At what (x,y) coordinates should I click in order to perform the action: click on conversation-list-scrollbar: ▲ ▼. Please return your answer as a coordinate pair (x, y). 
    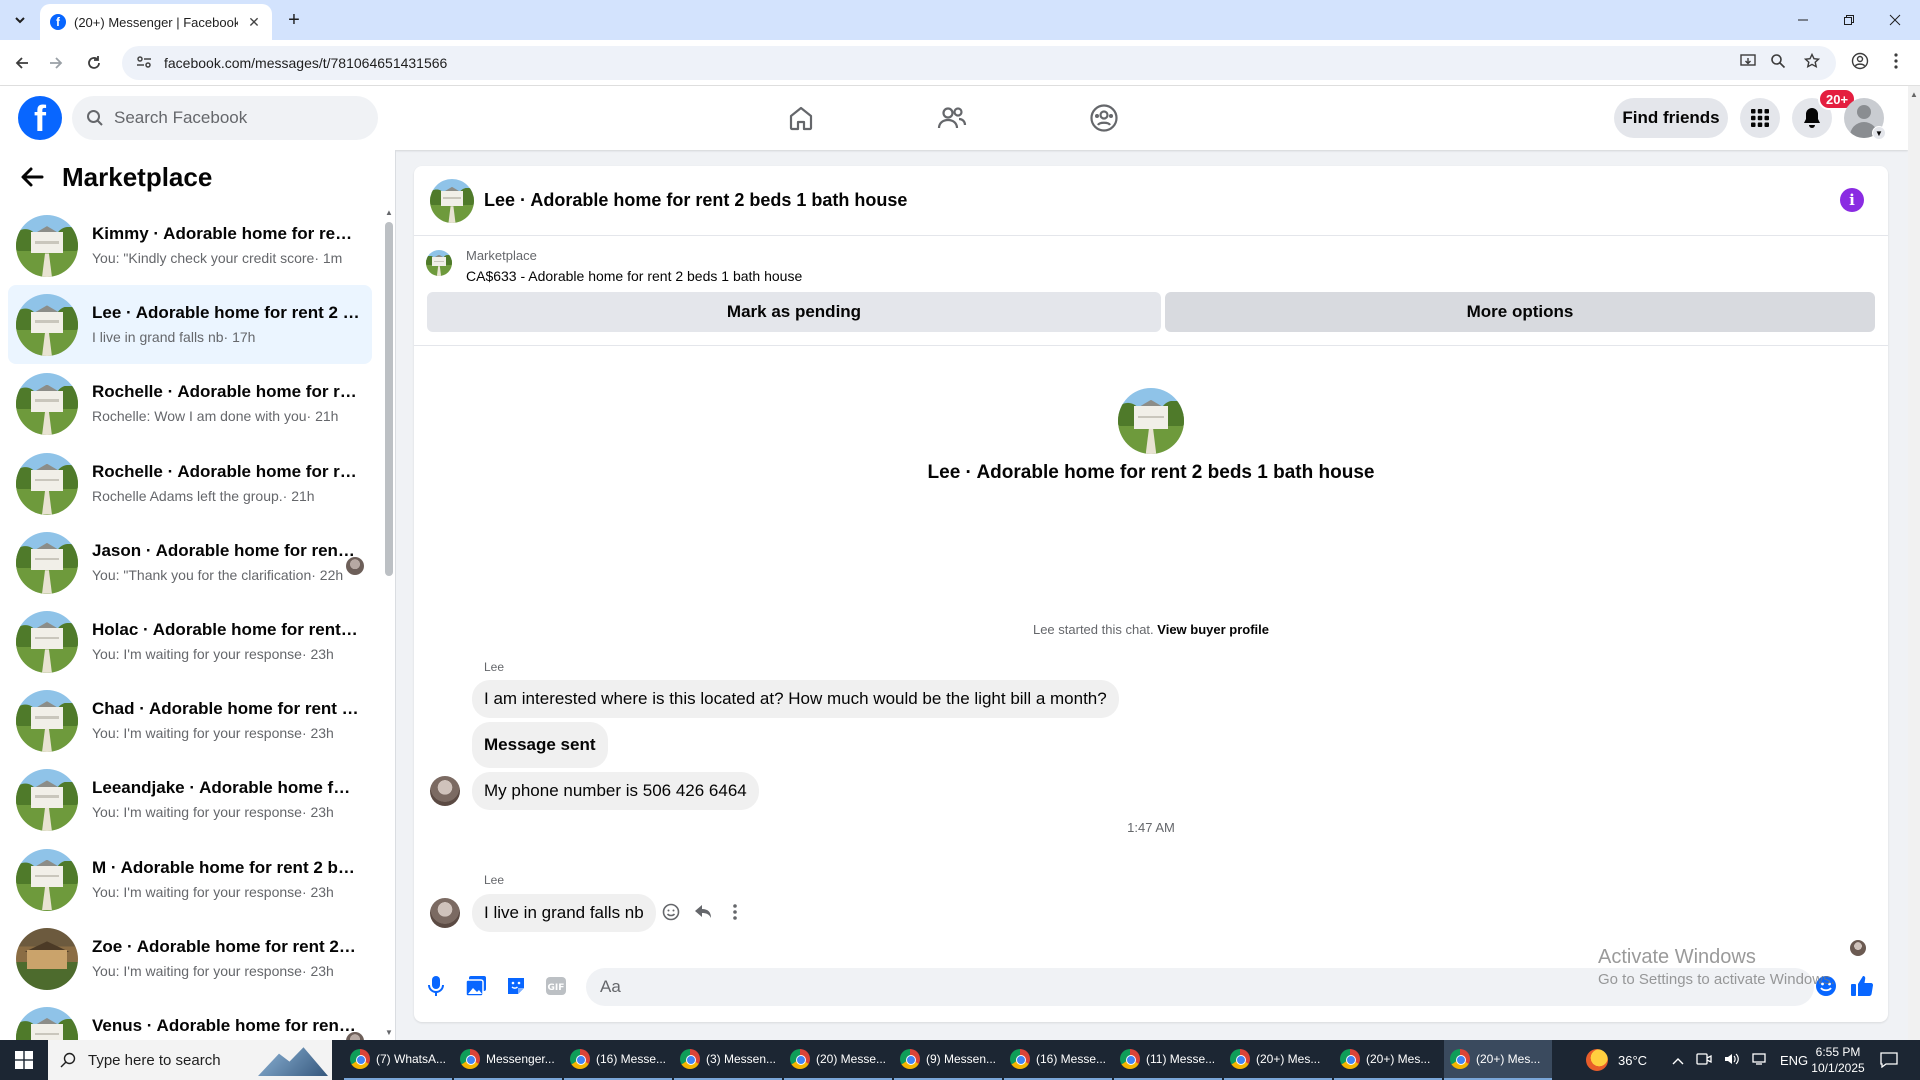
    Looking at the image, I should click on (389, 623).